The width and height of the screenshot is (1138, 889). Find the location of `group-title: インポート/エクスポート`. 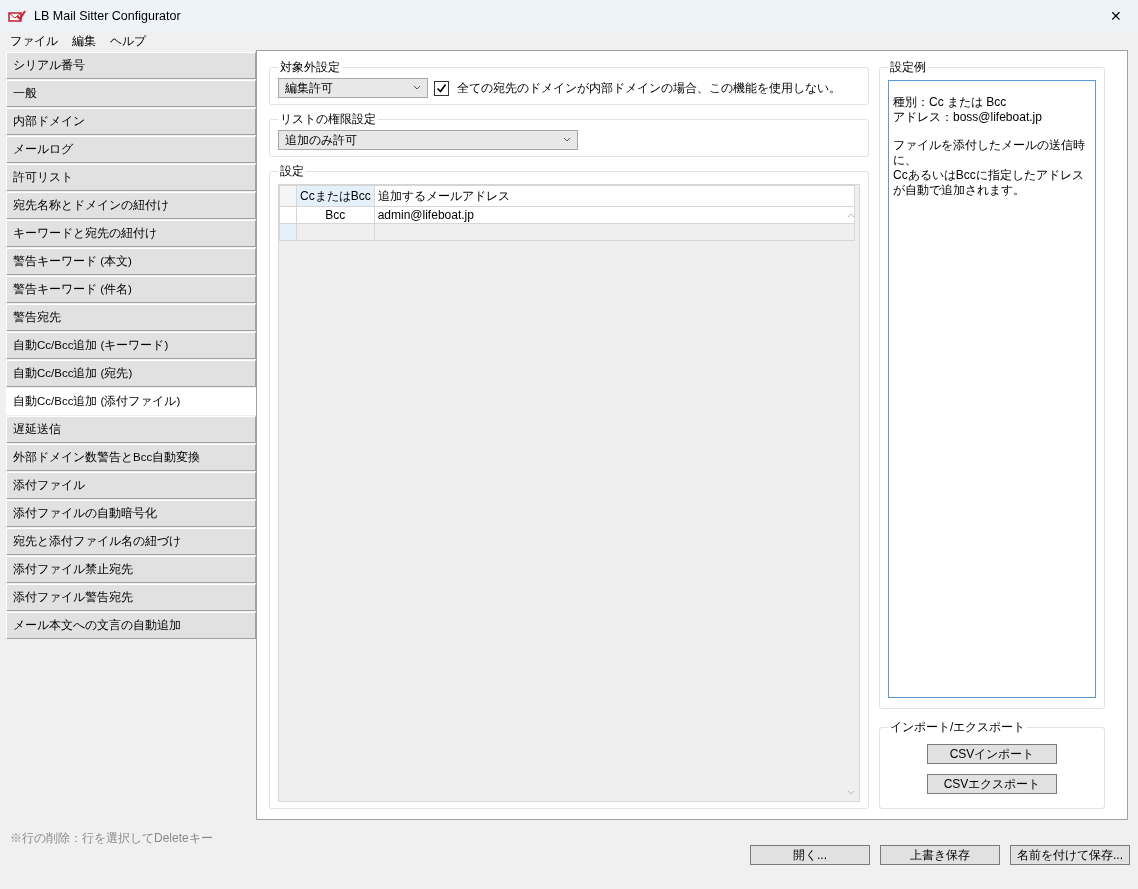

group-title: インポート/エクスポート is located at coordinates (958, 727).